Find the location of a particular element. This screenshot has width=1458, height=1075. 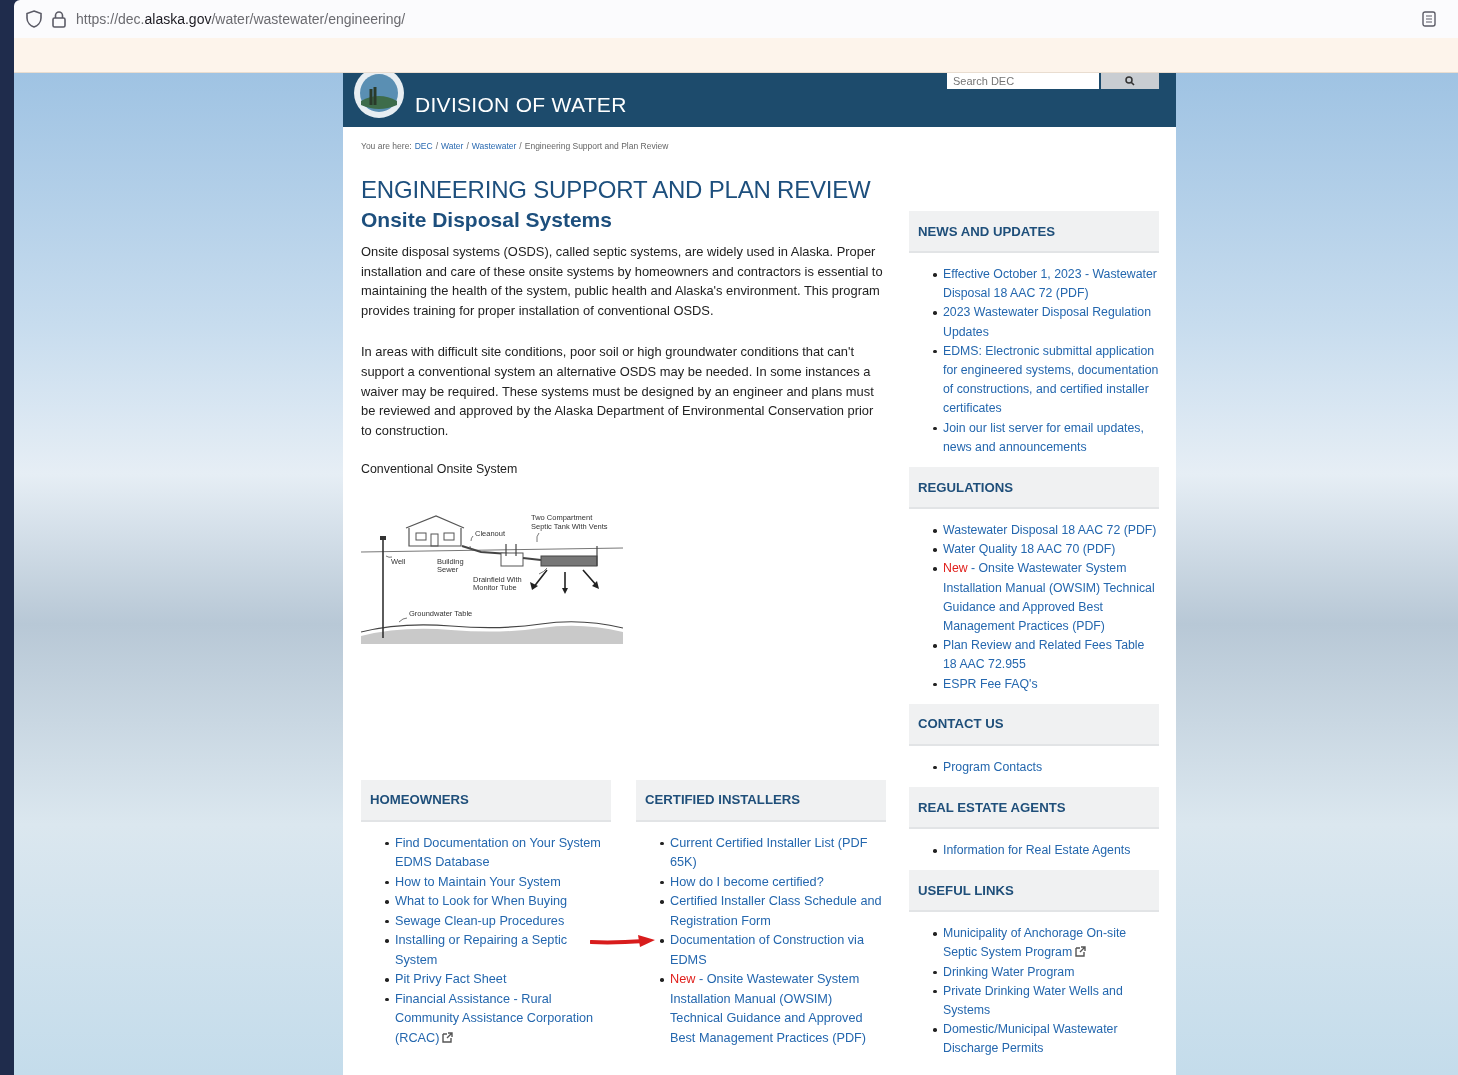

list-link: Sewage Clean-up Procedures is located at coordinates (497, 921).